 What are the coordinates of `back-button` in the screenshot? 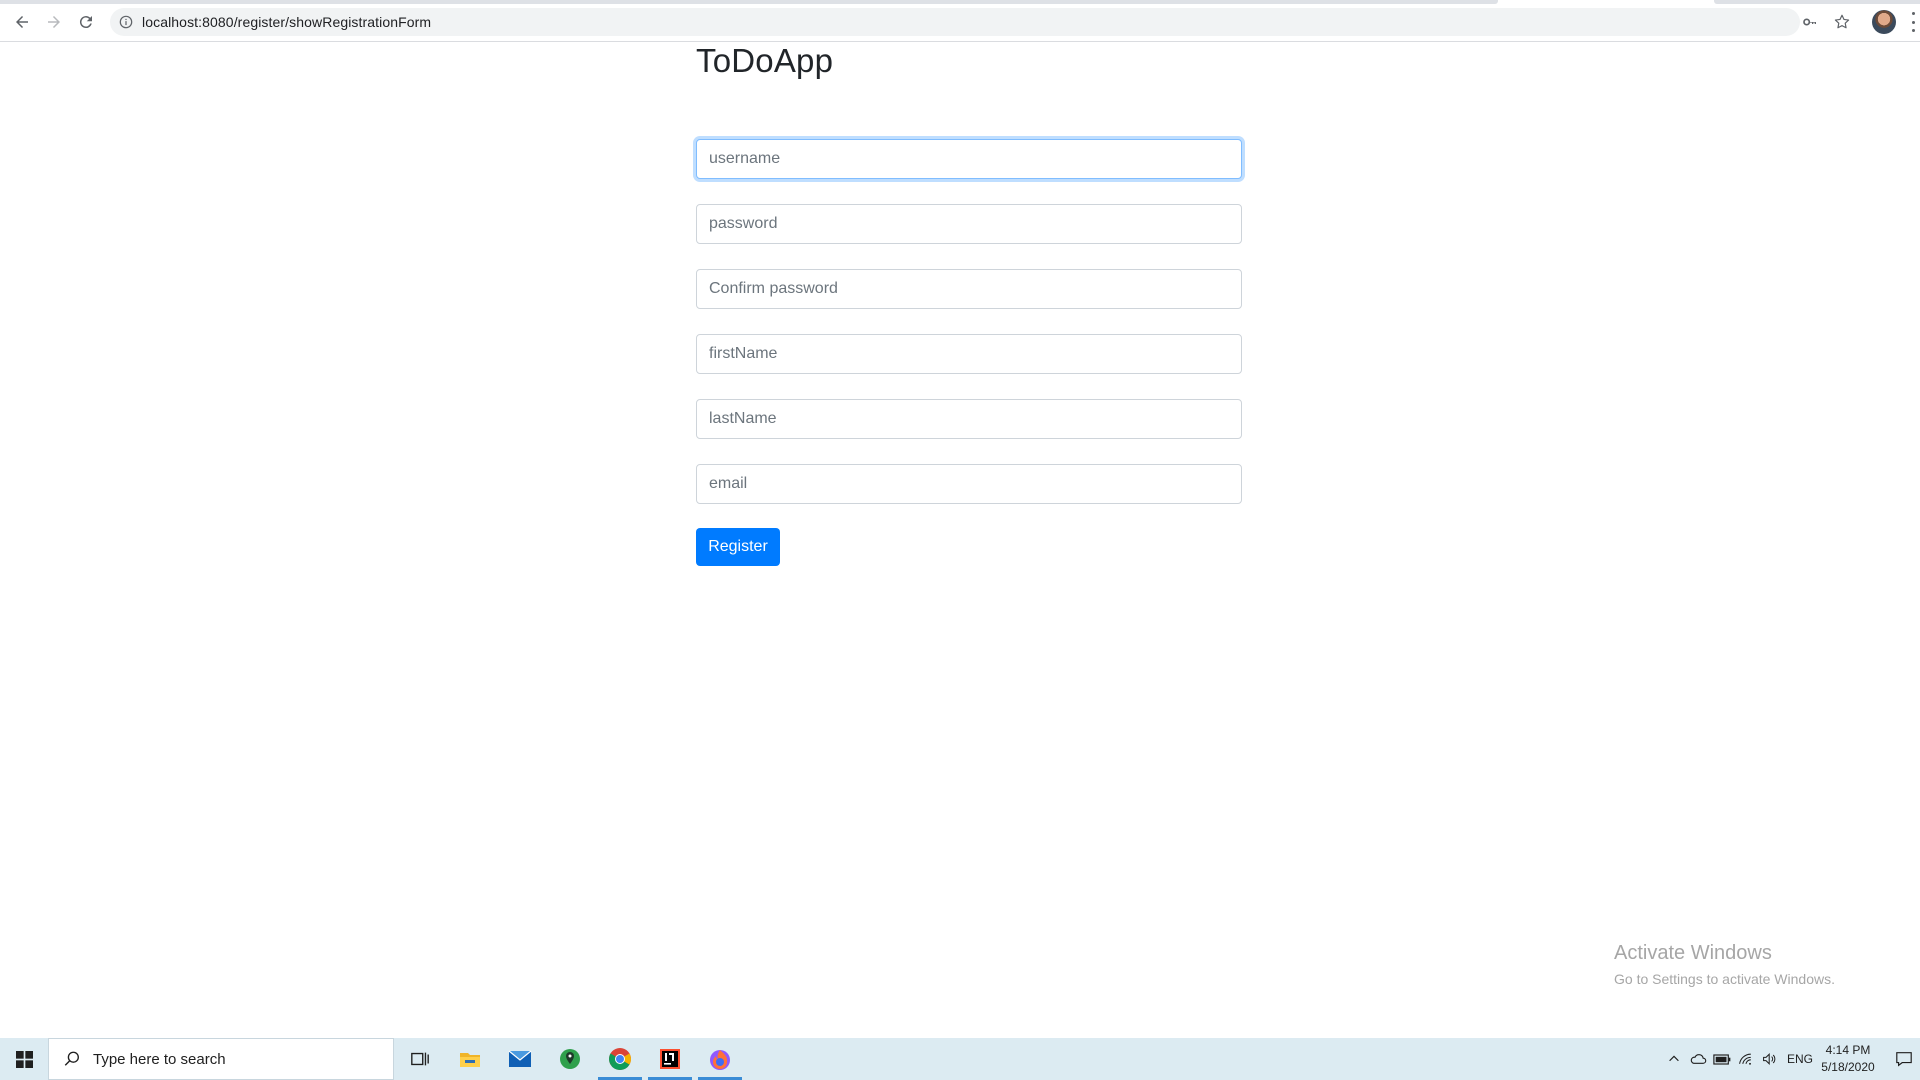 It's located at (22, 22).